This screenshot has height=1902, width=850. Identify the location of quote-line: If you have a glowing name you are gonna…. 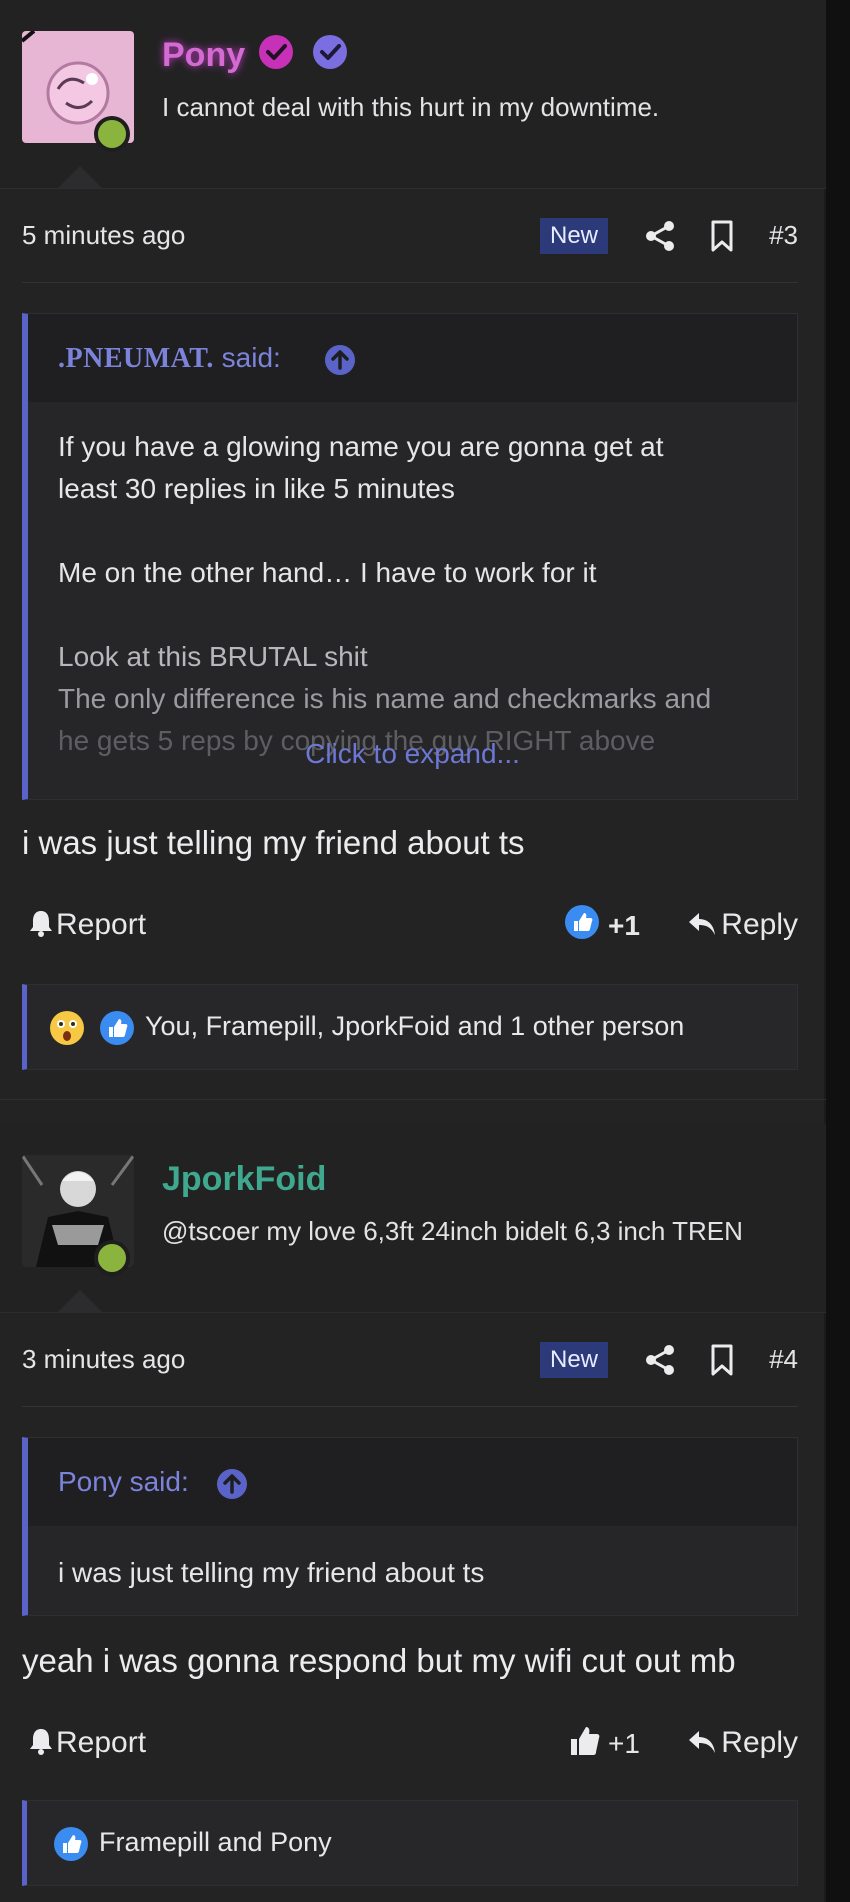
(361, 446).